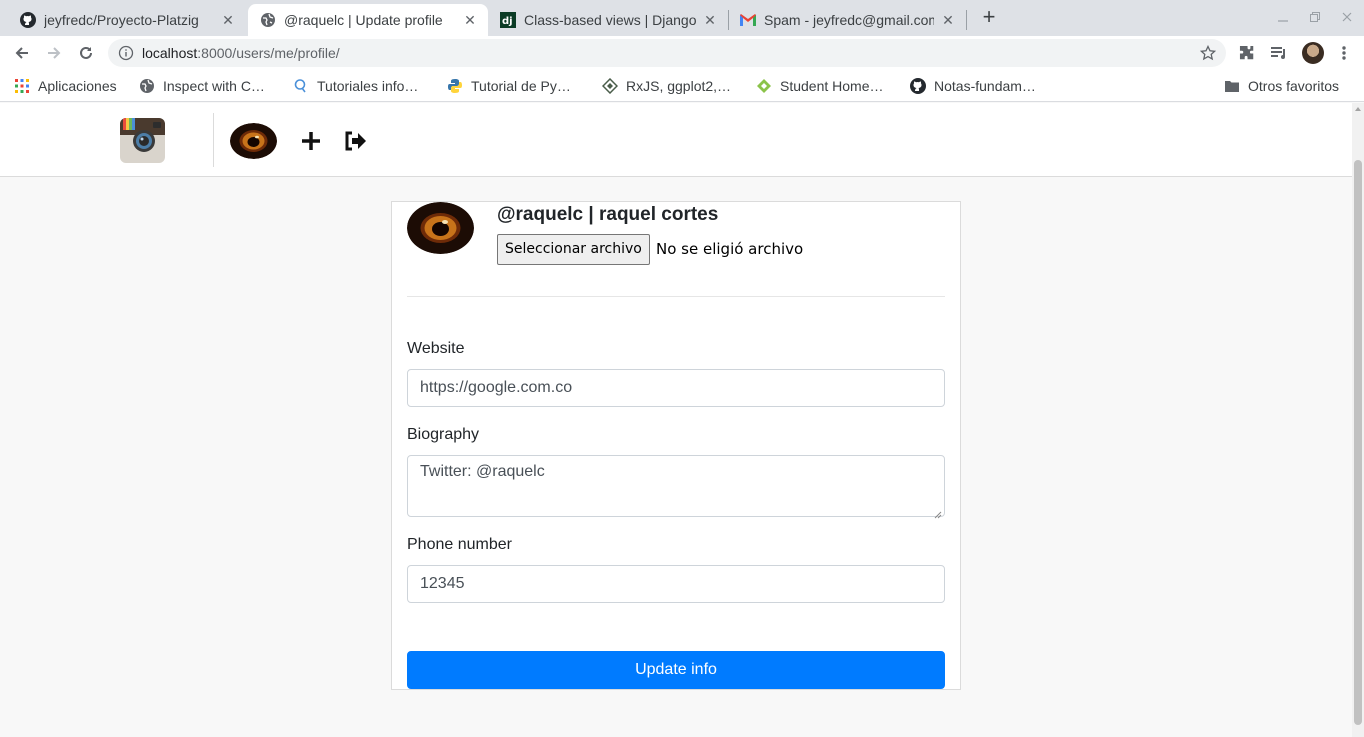 The image size is (1364, 737). I want to click on django-icon: dj, so click(508, 20).